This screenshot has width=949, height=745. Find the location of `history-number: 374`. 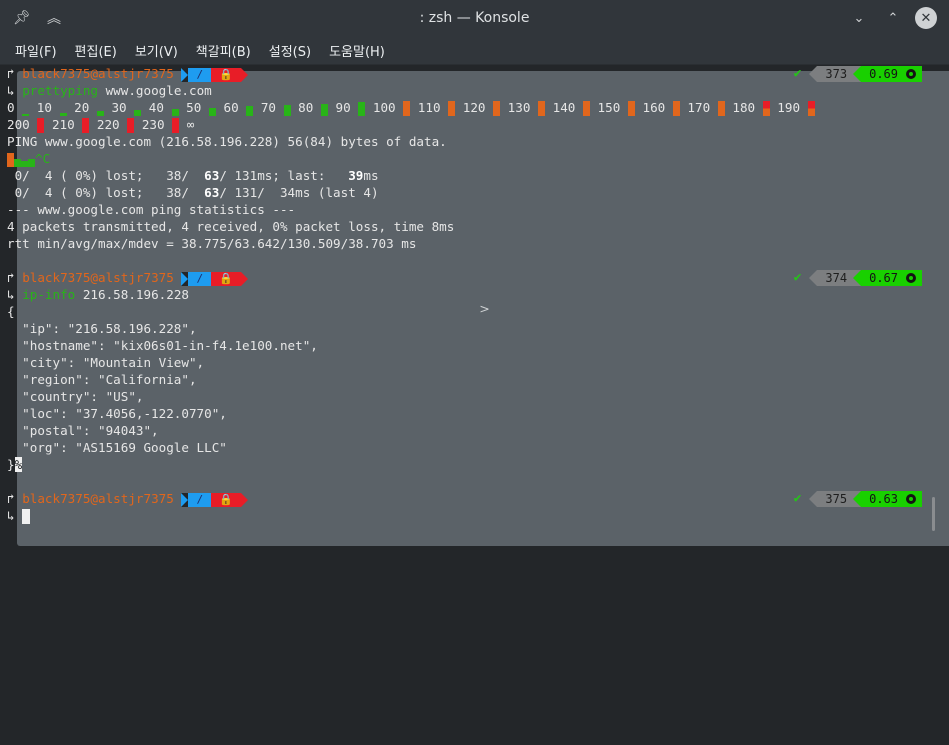

history-number: 374 is located at coordinates (835, 277).